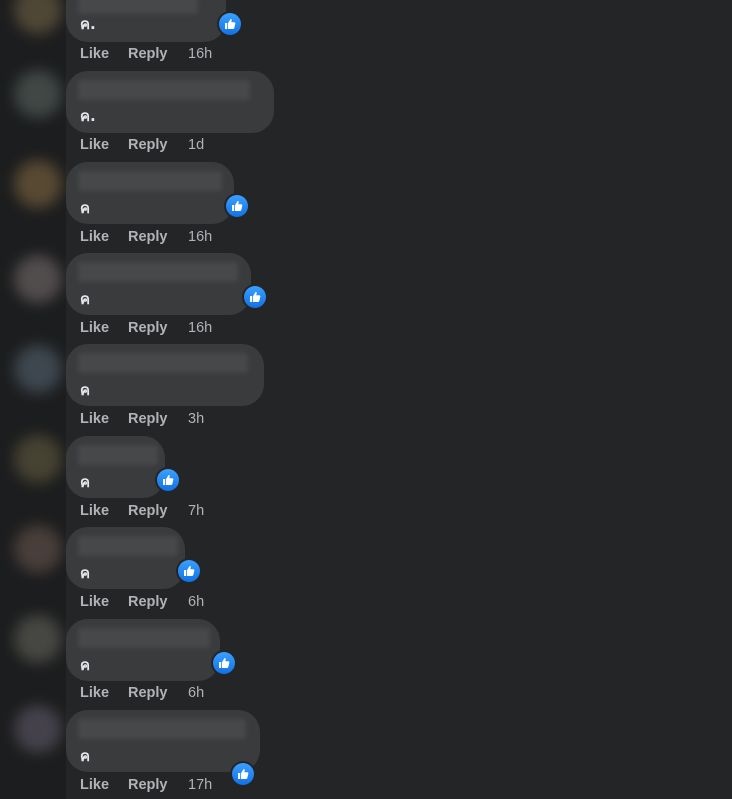  I want to click on timestamp: 3h, so click(196, 419).